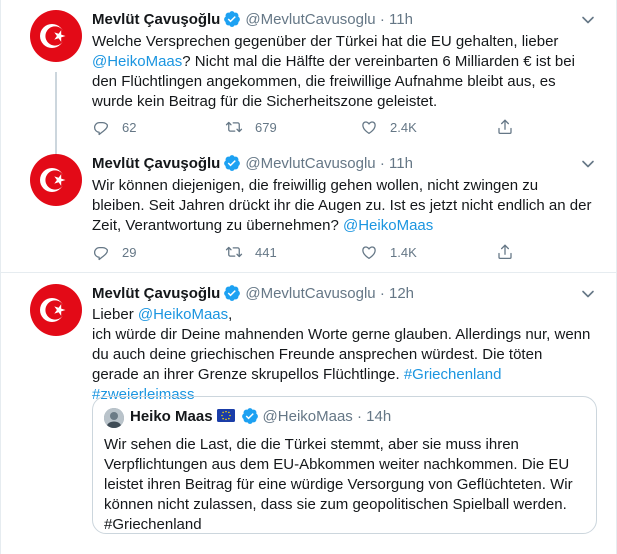  I want to click on like-button: 2.4K, so click(388, 127).